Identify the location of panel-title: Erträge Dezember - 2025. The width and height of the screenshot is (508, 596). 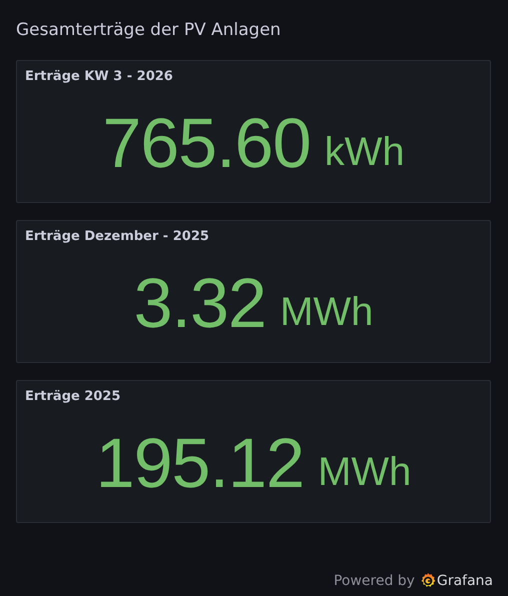
(117, 236).